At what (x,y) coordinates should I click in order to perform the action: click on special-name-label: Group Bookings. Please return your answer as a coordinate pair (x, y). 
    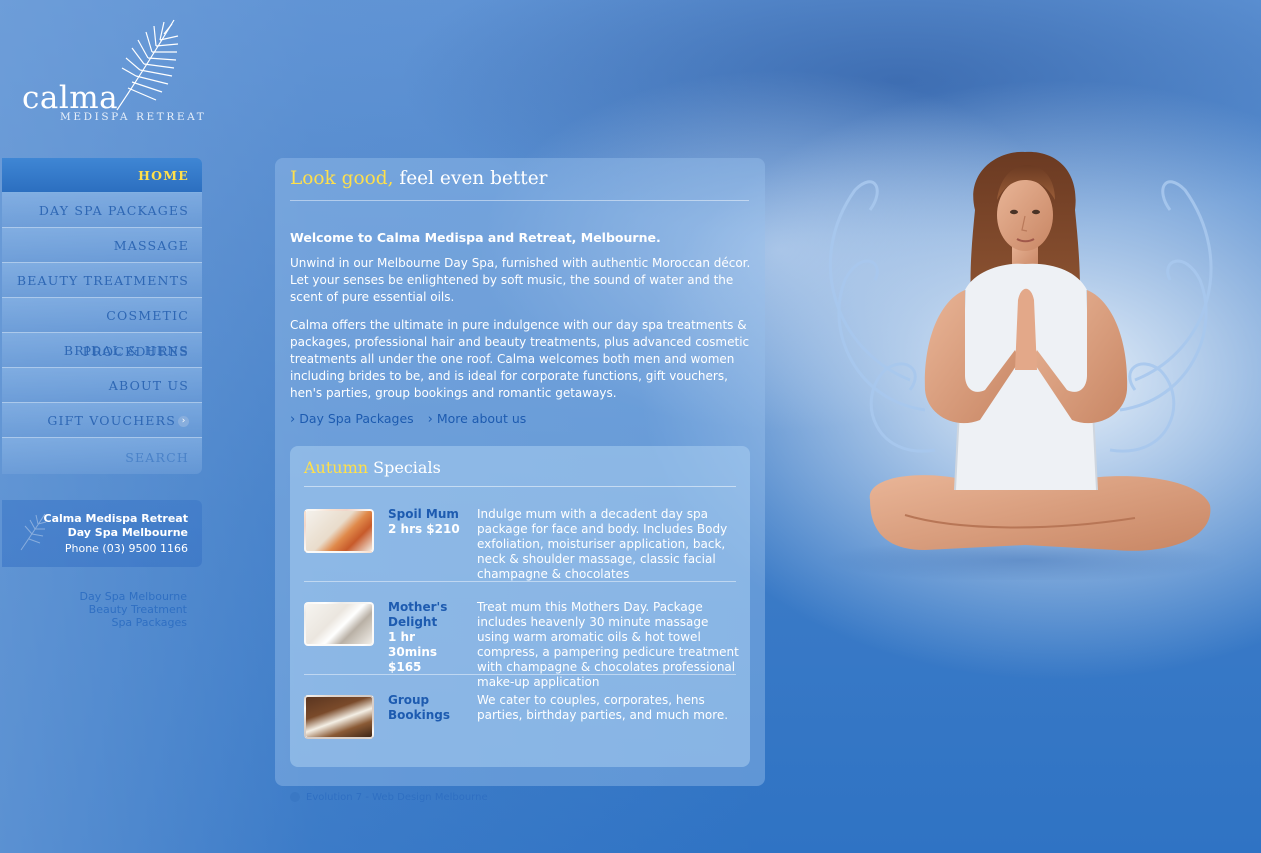
    Looking at the image, I should click on (419, 707).